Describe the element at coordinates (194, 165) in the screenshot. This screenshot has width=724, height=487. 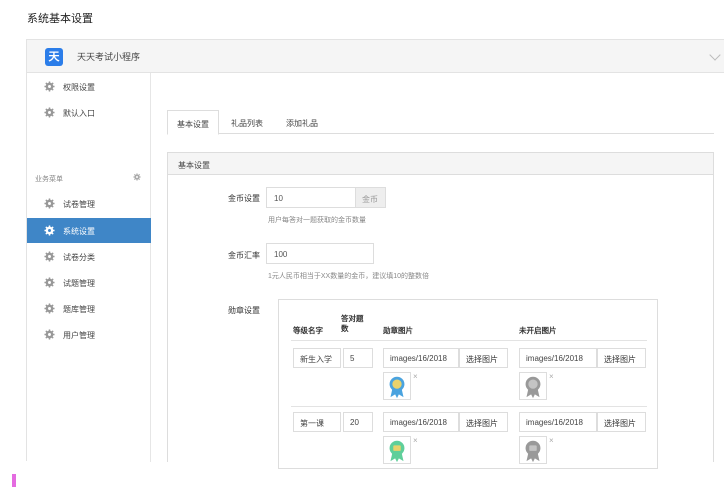
I see `panel-title: 基本设置` at that location.